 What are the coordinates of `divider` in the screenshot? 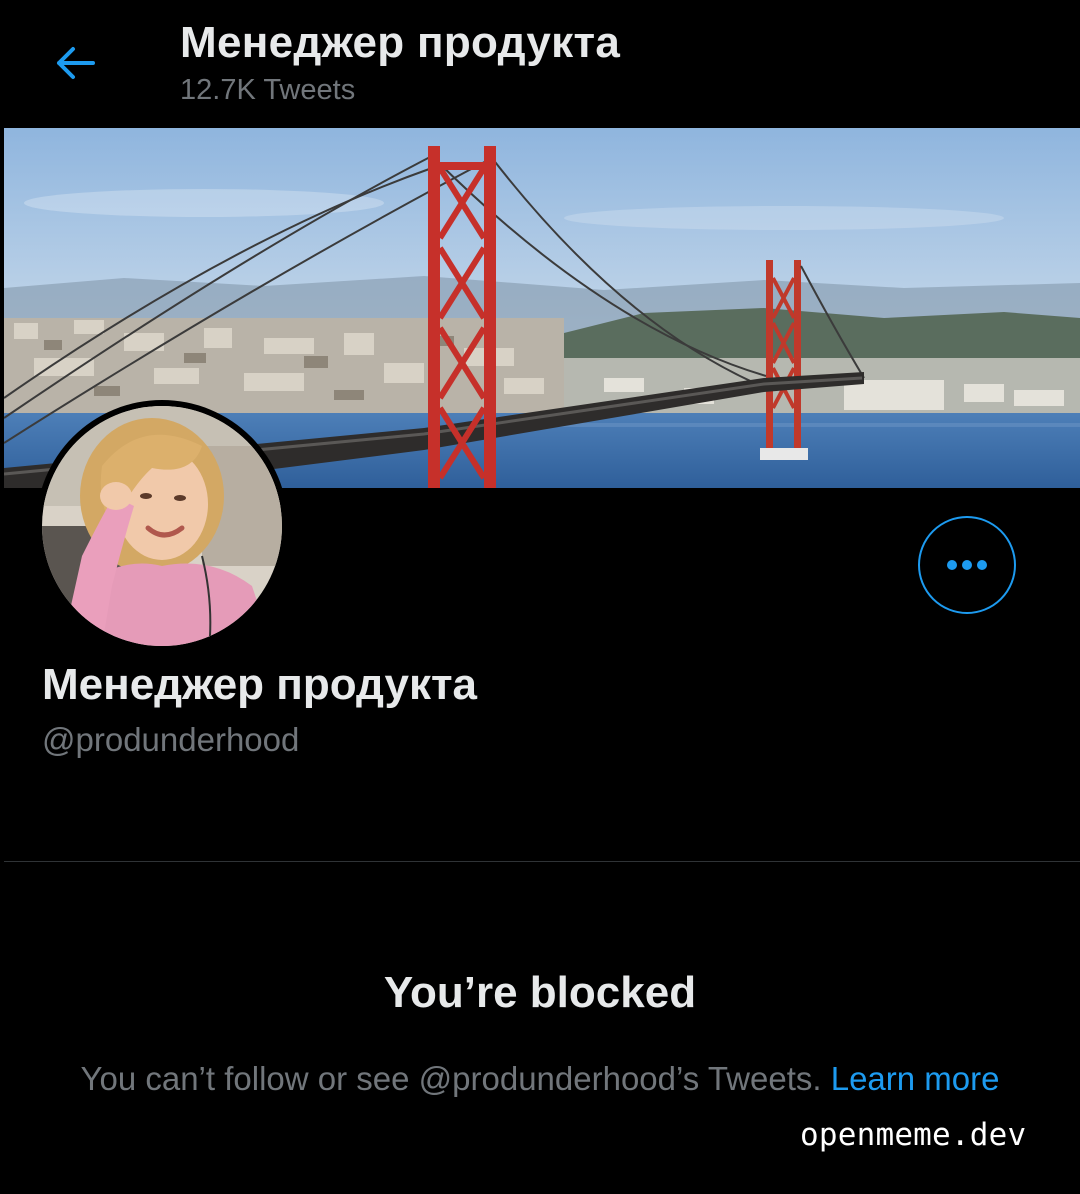 It's located at (542, 861).